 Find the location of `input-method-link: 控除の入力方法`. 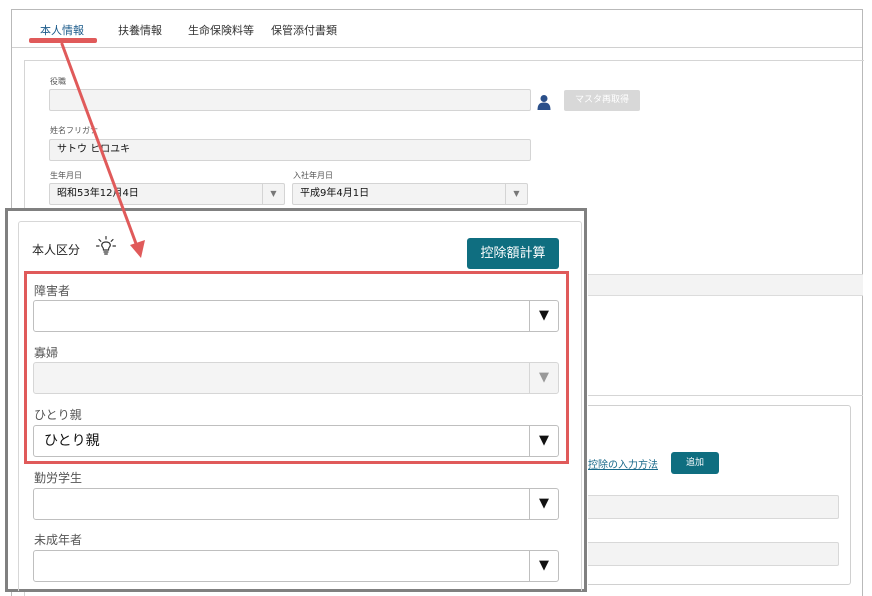

input-method-link: 控除の入力方法 is located at coordinates (623, 463).